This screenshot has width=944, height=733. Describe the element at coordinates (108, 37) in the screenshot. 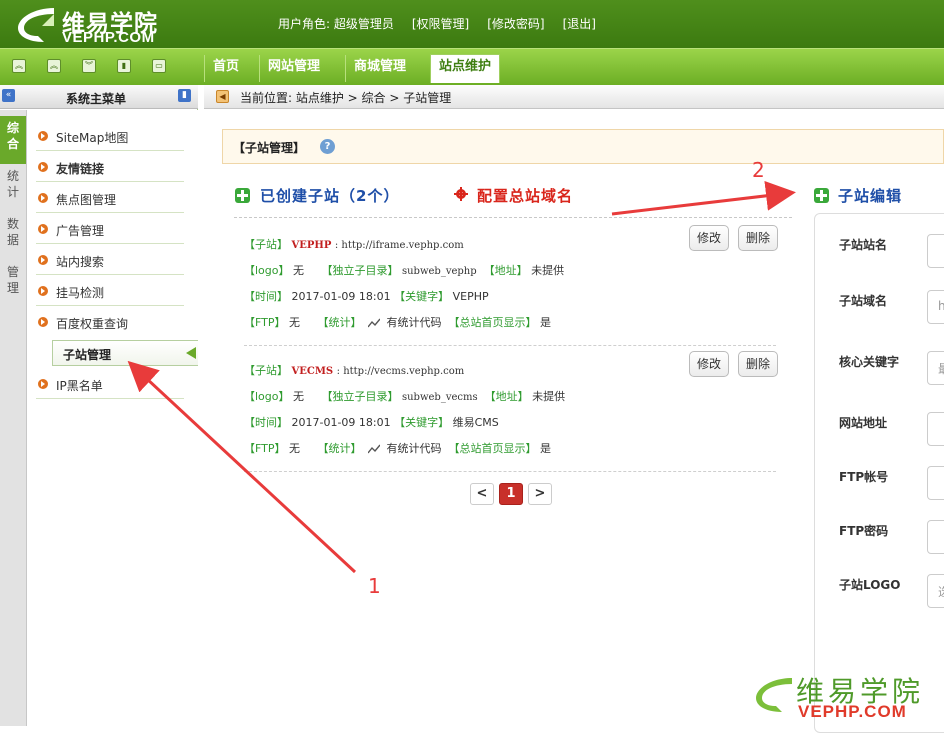

I see `logo-text-en: VEPHP.COM` at that location.